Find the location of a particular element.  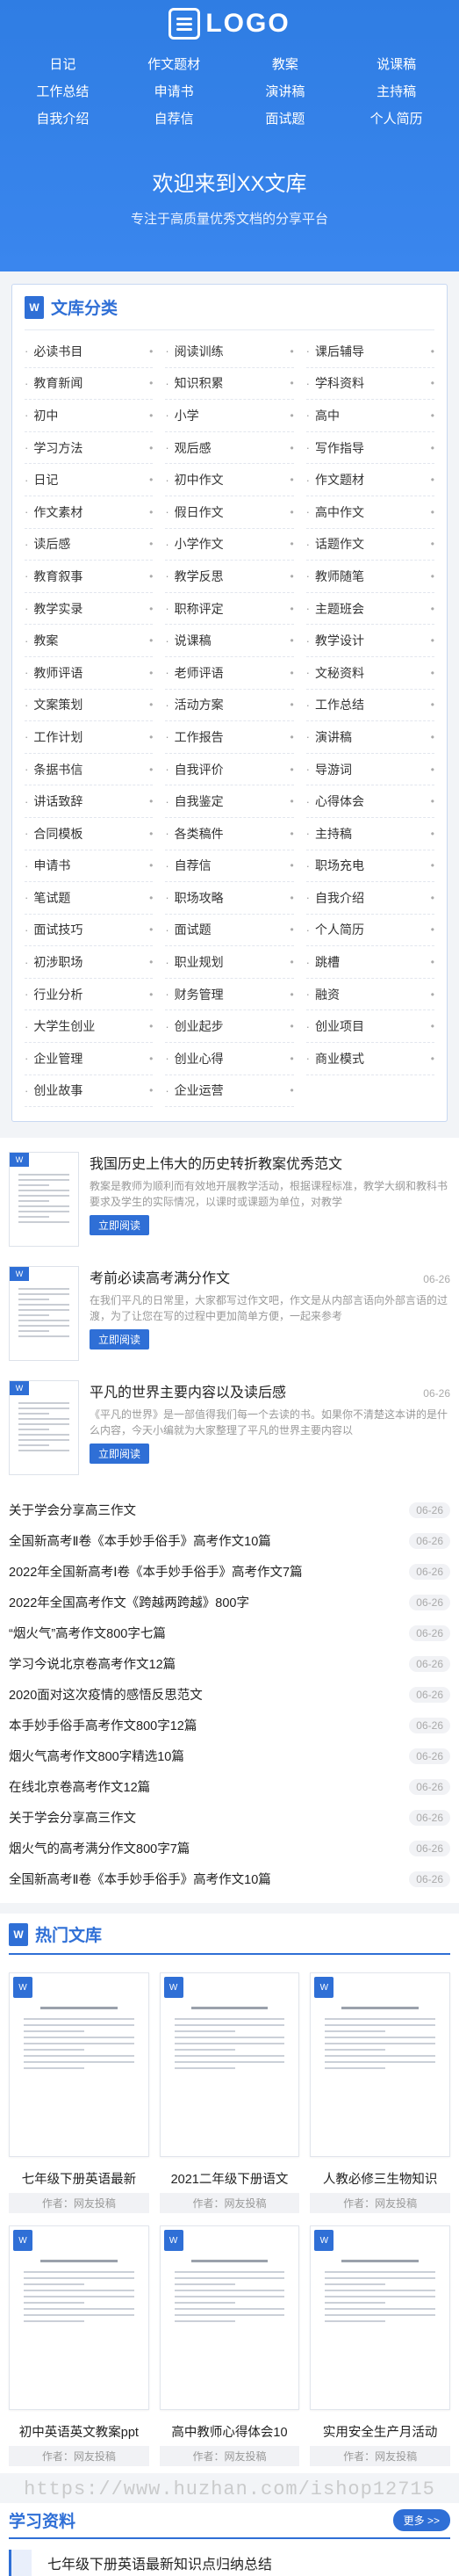

category-item: · 文秘资料 • is located at coordinates (370, 673).